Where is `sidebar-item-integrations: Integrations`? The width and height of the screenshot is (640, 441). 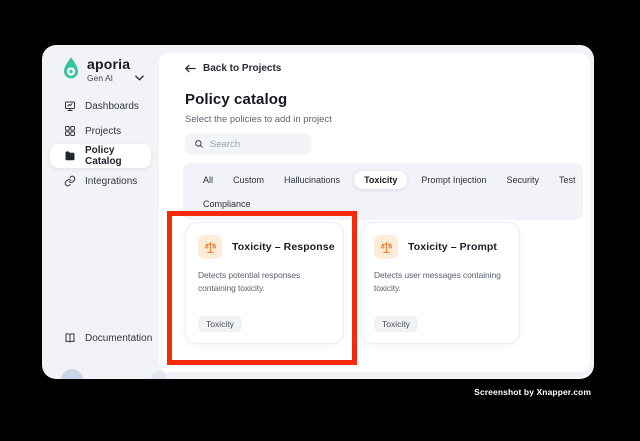 sidebar-item-integrations: Integrations is located at coordinates (100, 181).